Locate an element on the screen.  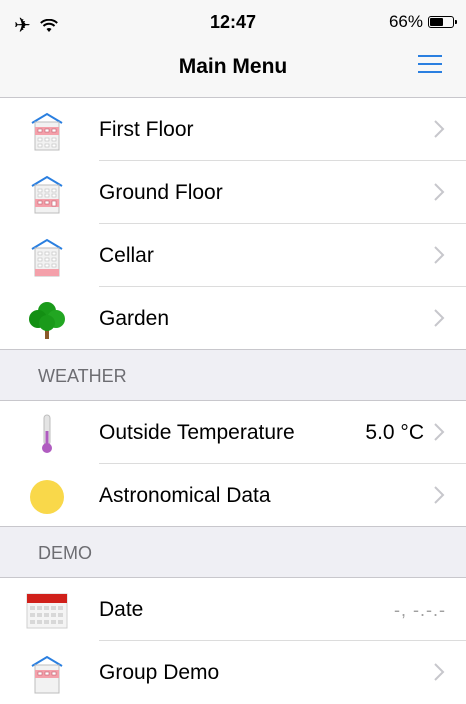
date-value: -, -.-.- is located at coordinates (420, 610).